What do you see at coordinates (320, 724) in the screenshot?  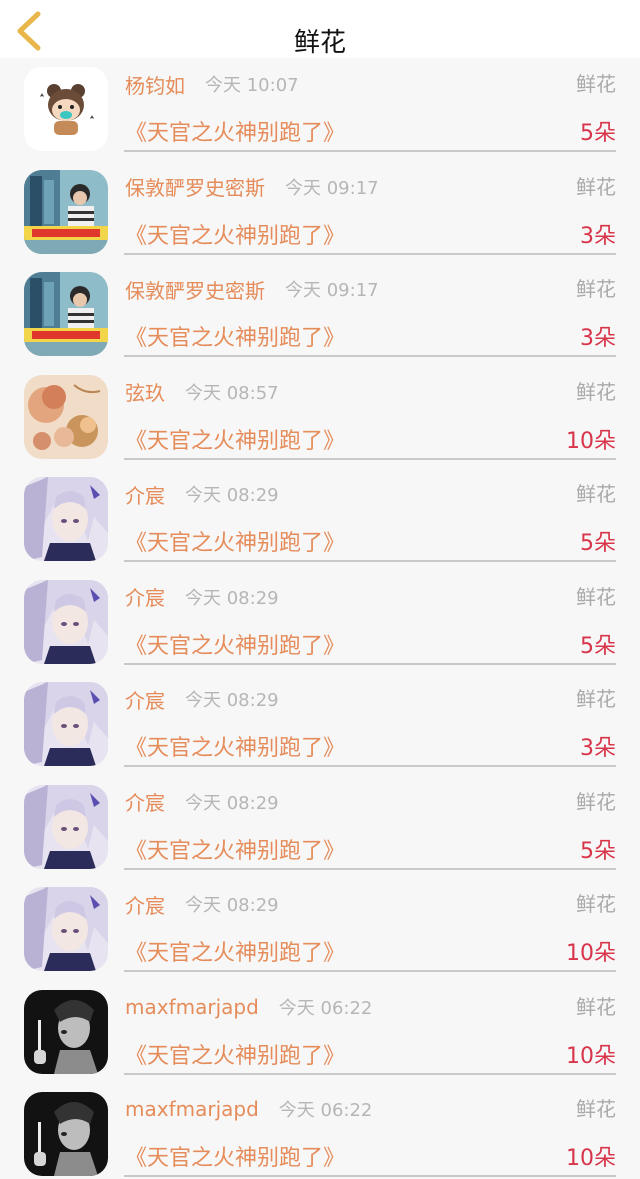 I see `flower-record-row: 介宸 今天 08:29 鲜花《天官之火神别跑了》 3朵` at bounding box center [320, 724].